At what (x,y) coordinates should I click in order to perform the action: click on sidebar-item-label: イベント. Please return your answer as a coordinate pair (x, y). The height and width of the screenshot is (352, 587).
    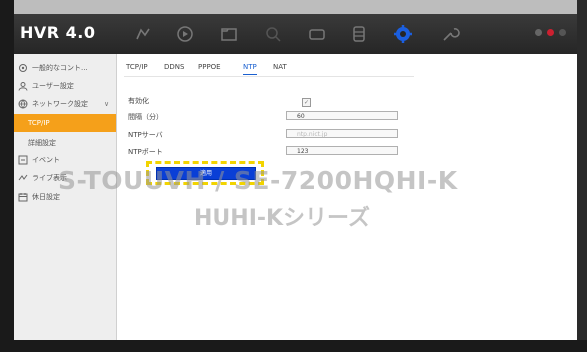
    Looking at the image, I should click on (46, 160).